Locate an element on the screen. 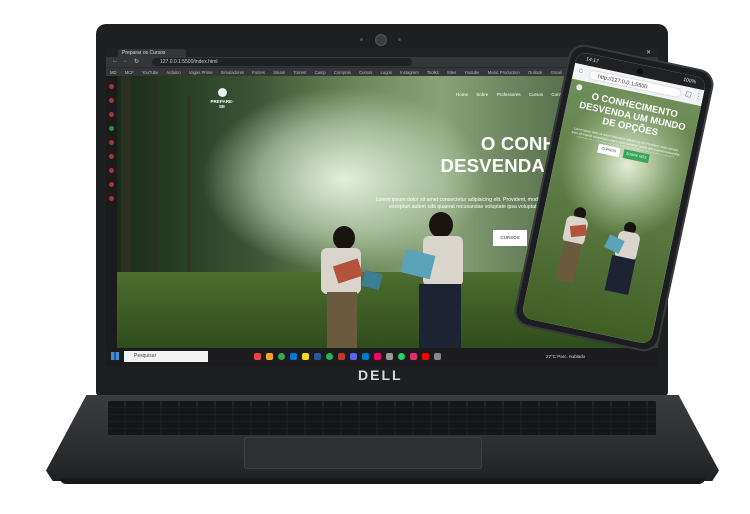  bookmark-item: Logos is located at coordinates (386, 72).